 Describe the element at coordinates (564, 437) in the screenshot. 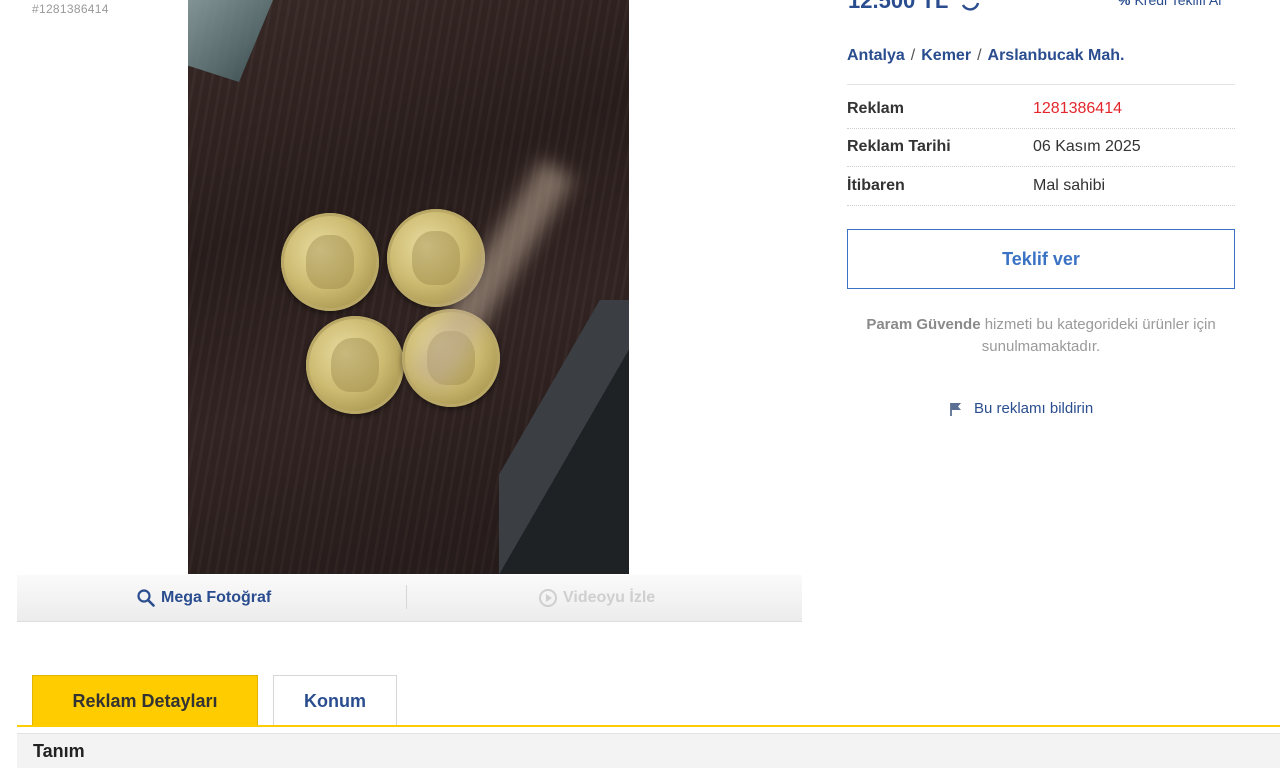

I see `photo-floor-edge` at that location.